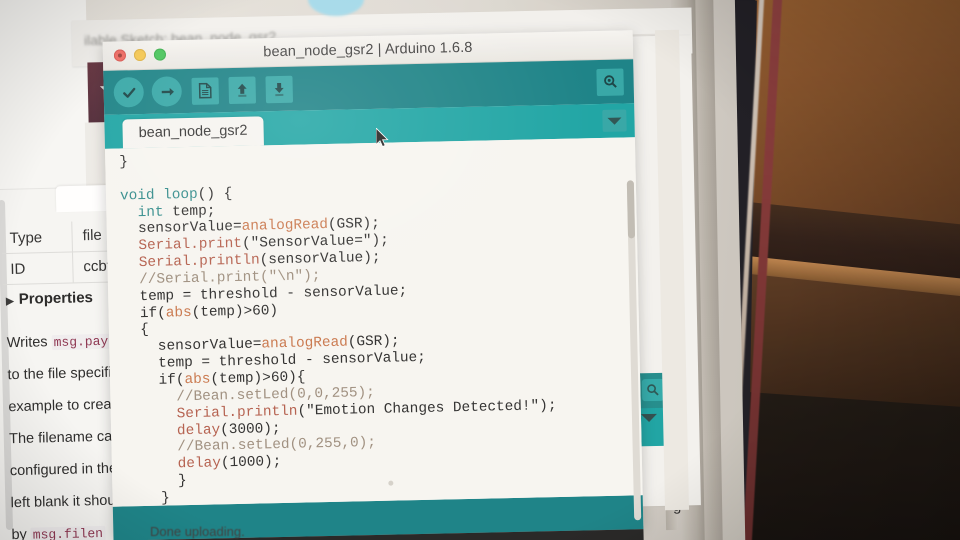  What do you see at coordinates (197, 531) in the screenshot?
I see `status-message: Done uploading.` at bounding box center [197, 531].